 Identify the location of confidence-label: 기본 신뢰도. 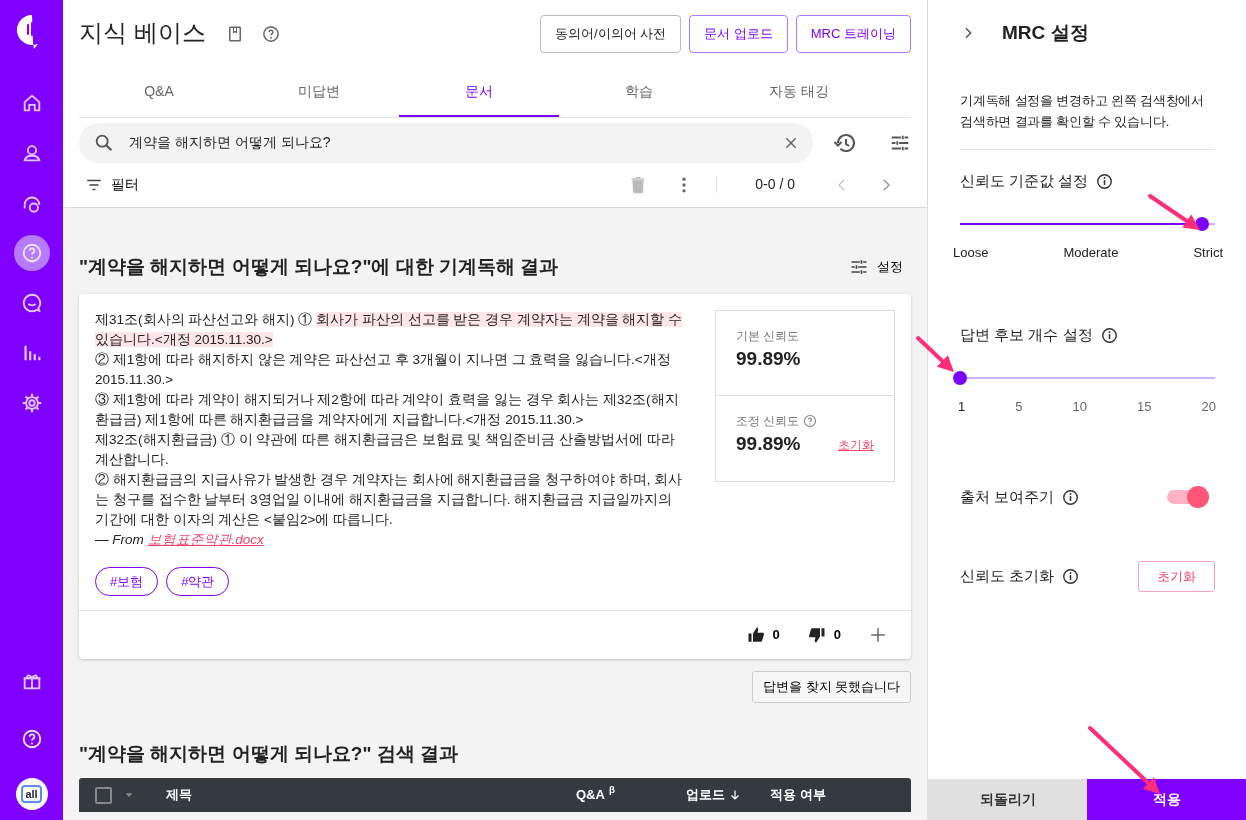
(768, 337).